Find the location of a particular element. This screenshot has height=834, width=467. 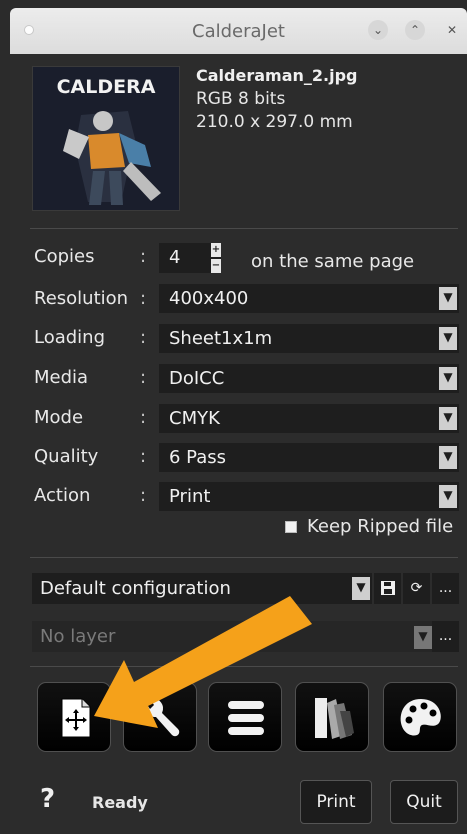

minimize-button: ⌄ is located at coordinates (378, 30).